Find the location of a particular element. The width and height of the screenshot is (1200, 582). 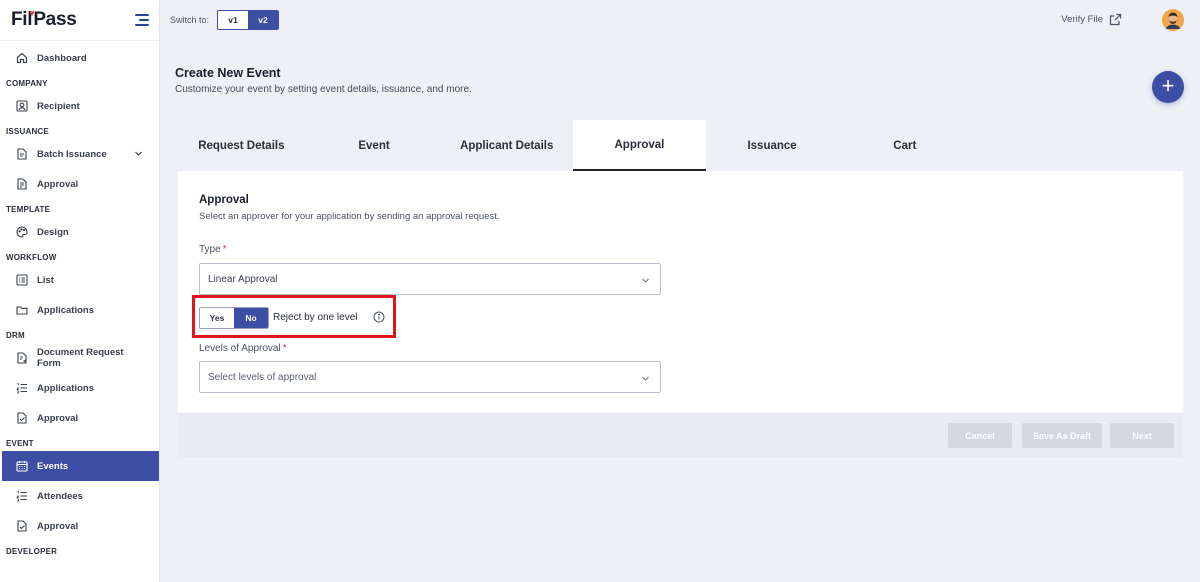

plus-icon: + is located at coordinates (1168, 85).